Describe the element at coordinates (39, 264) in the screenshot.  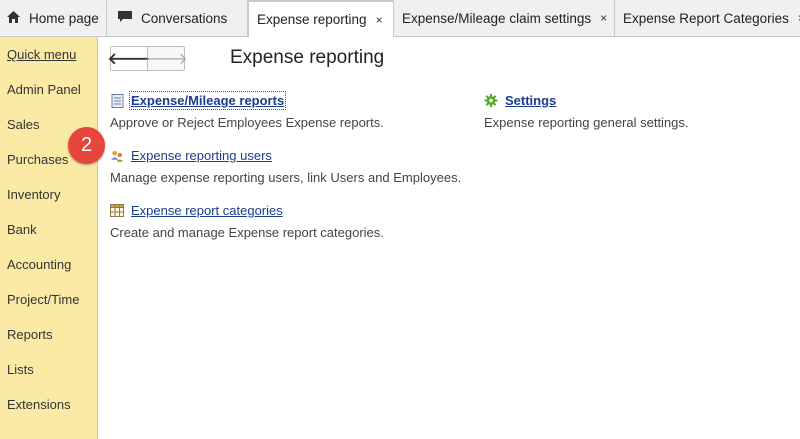
I see `sidebar-item-accounting: Accounting` at that location.